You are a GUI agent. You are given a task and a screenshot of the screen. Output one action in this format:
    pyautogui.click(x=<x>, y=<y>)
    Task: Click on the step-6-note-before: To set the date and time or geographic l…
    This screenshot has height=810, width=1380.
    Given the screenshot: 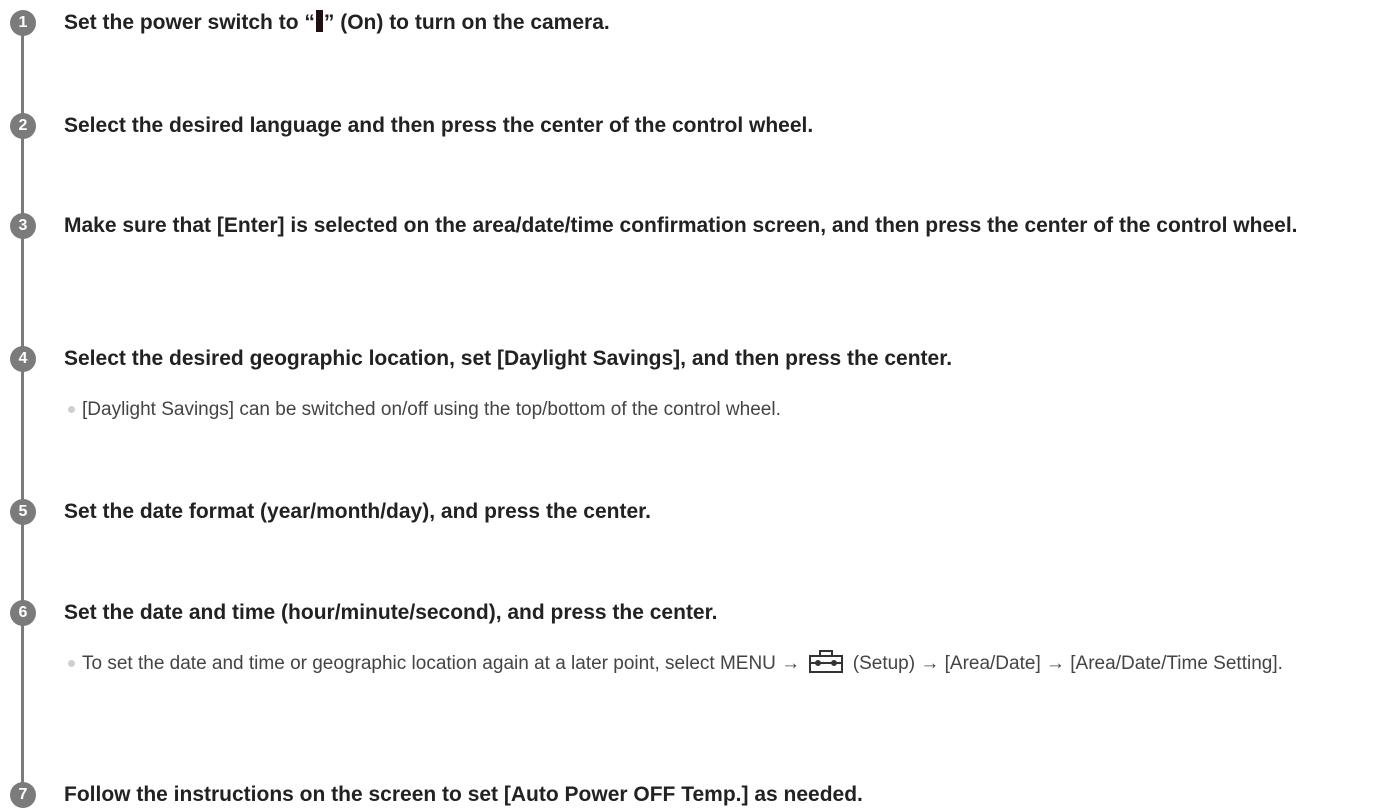 What is the action you would take?
    pyautogui.click(x=441, y=663)
    